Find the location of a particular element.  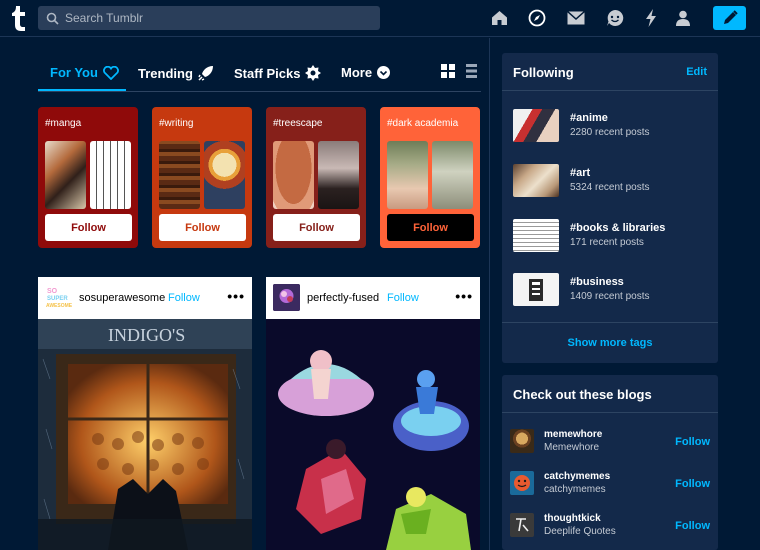

following-tag-books: #books & libraries 171 recent posts is located at coordinates (611, 237).